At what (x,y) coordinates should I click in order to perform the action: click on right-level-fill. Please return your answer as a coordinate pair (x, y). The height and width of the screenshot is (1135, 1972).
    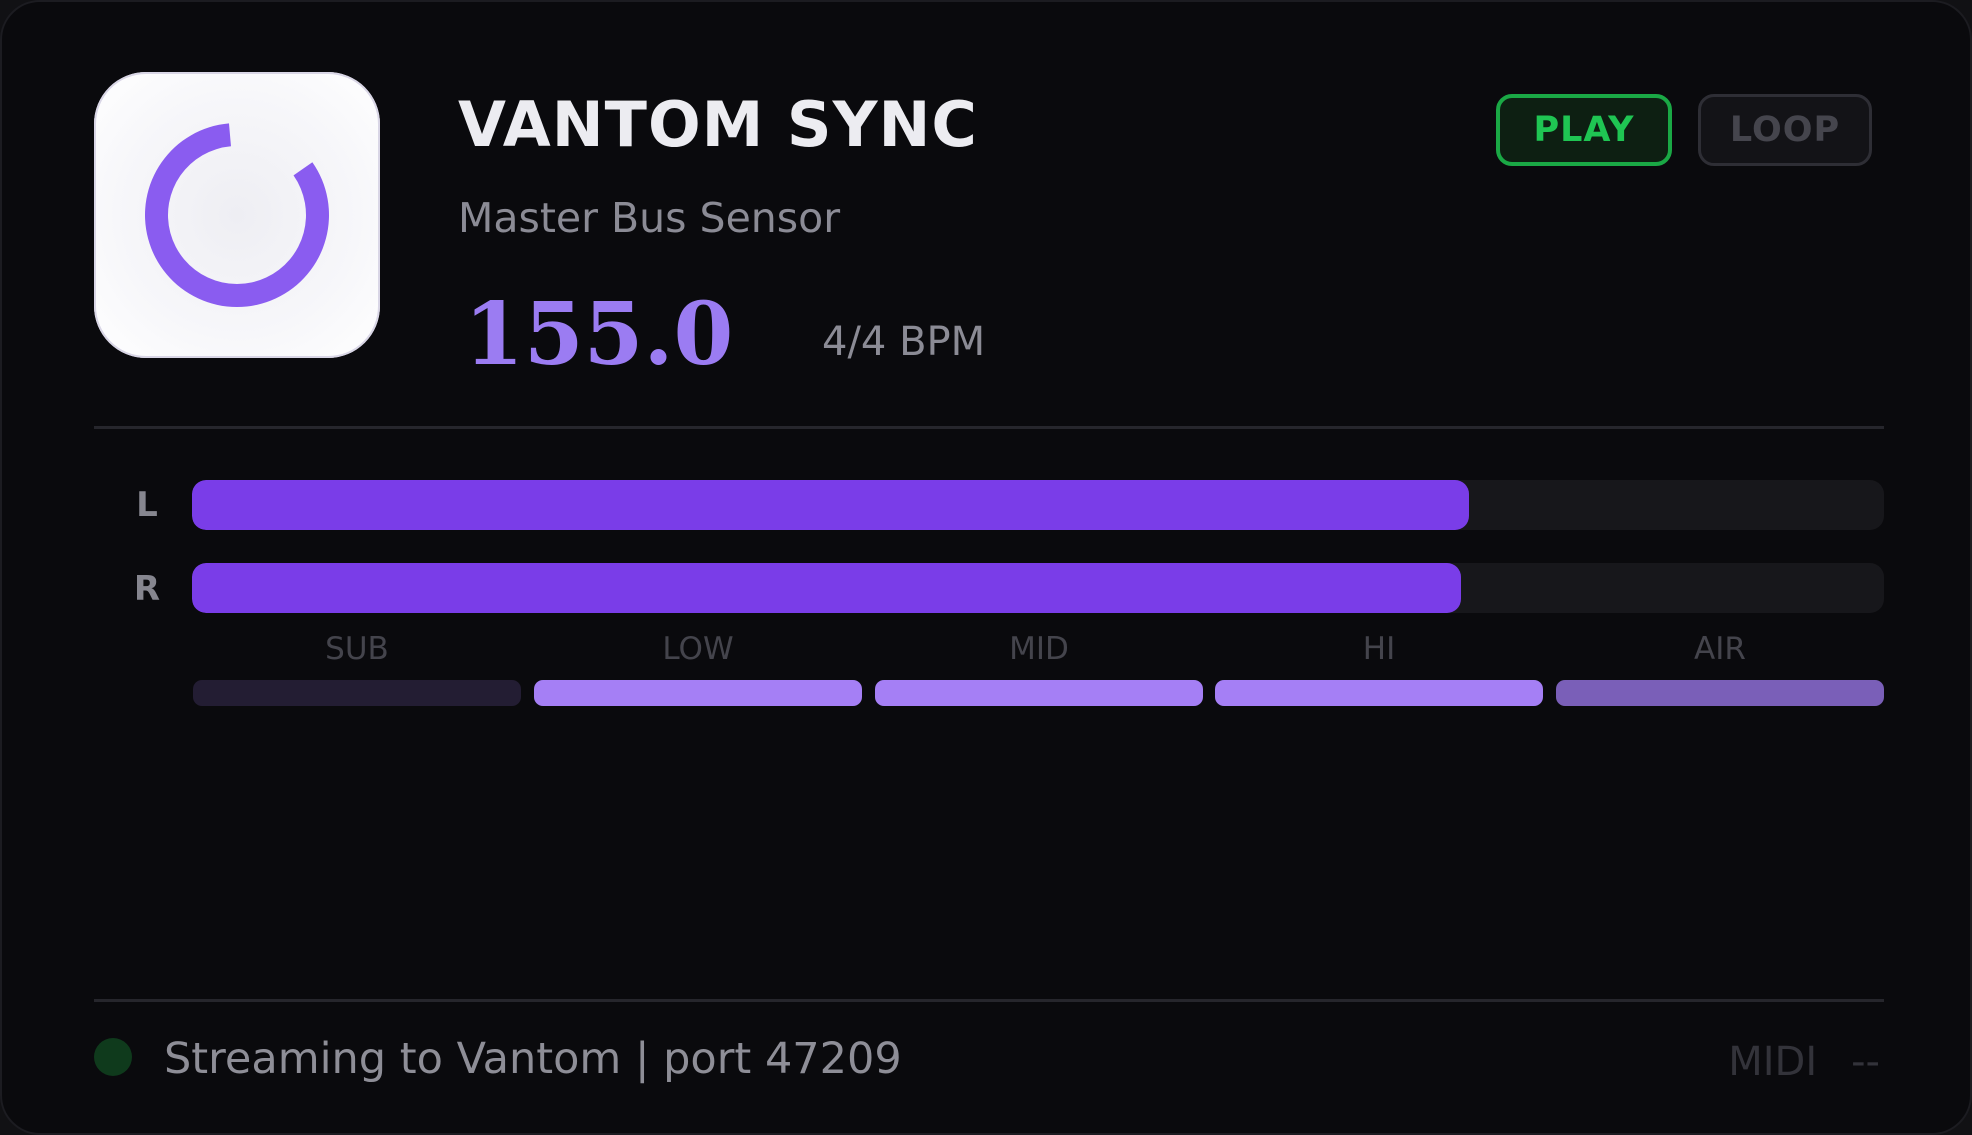
    Looking at the image, I should click on (826, 588).